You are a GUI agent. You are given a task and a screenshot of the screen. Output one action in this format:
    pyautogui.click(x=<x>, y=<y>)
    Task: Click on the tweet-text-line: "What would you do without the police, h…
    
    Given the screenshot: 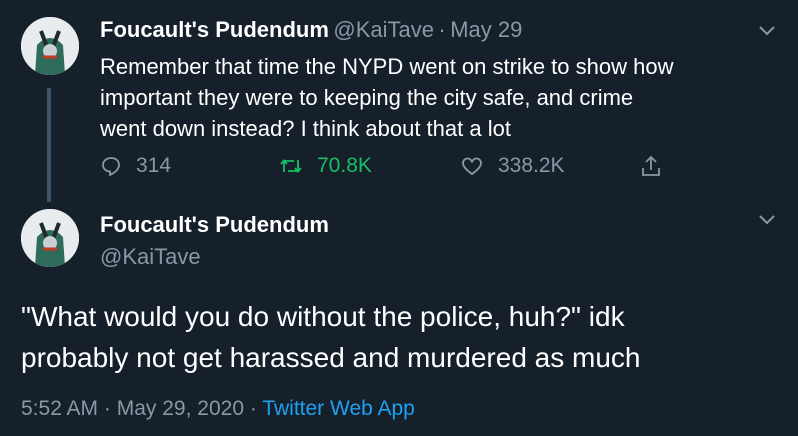 What is the action you would take?
    pyautogui.click(x=323, y=316)
    